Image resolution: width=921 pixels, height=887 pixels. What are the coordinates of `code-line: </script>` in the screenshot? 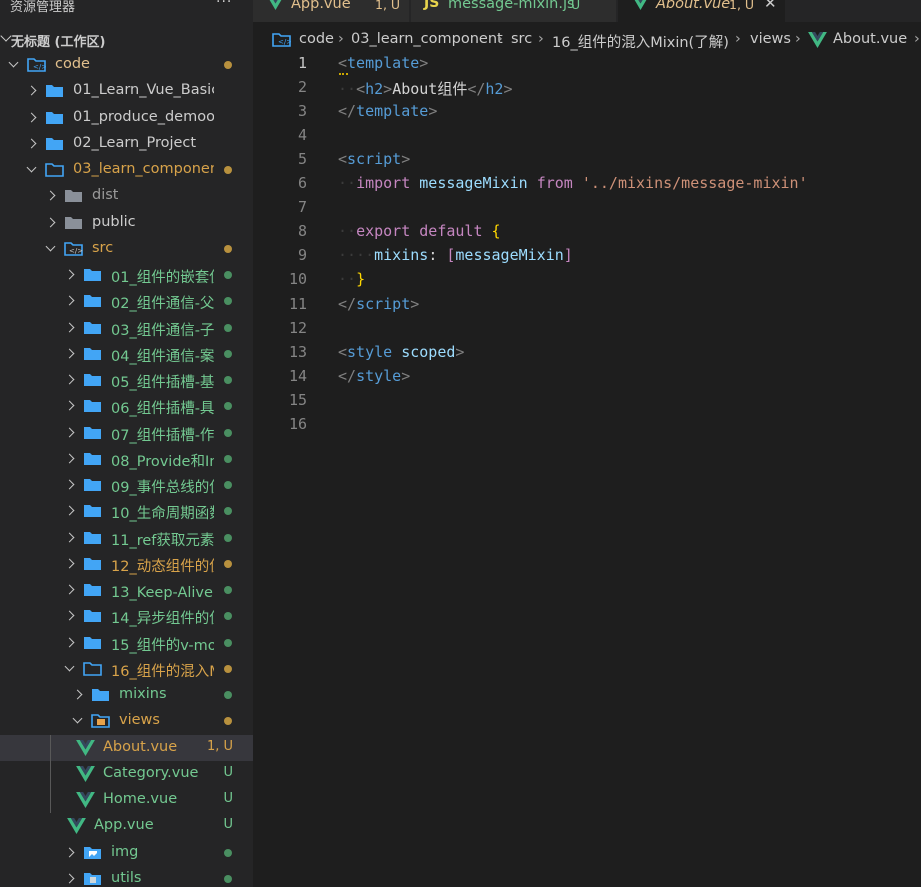 It's located at (378, 304).